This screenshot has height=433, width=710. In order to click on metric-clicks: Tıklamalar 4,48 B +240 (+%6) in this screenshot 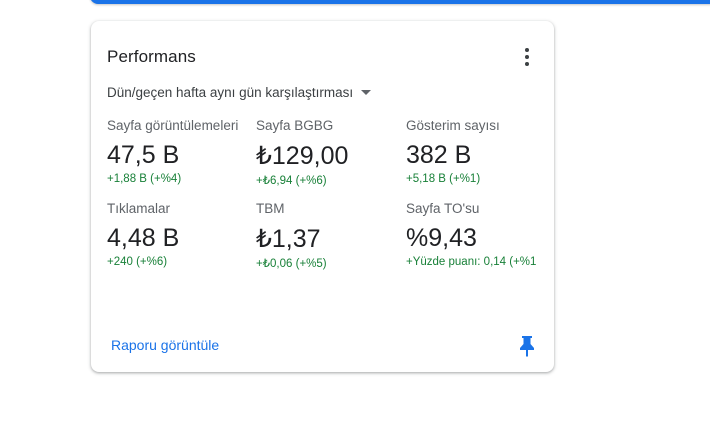, I will do `click(174, 235)`.